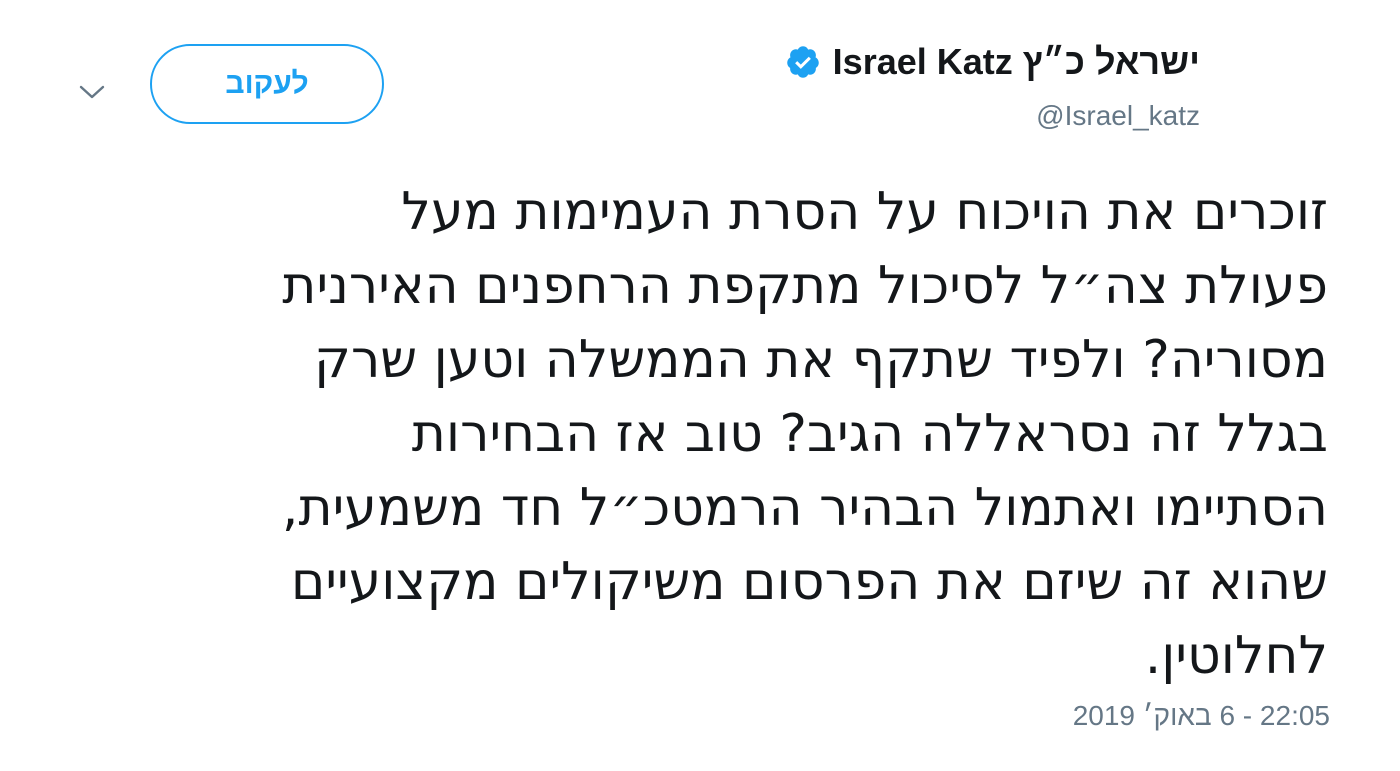  Describe the element at coordinates (1236, 656) in the screenshot. I see `tweet-text-line: לחלוטין.` at that location.